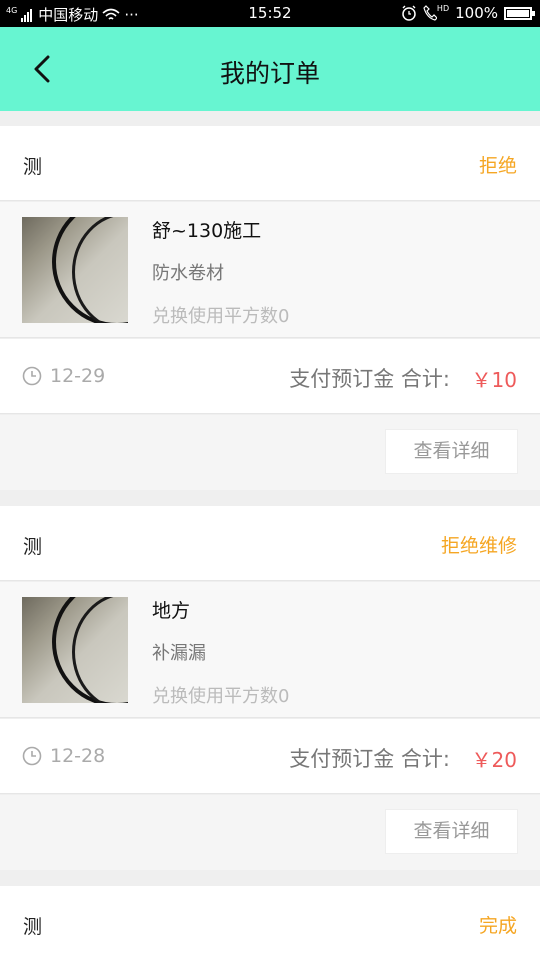  What do you see at coordinates (270, 270) in the screenshot?
I see `order-product: 舒~130施工 防水卷材 兑换使用平方数0` at bounding box center [270, 270].